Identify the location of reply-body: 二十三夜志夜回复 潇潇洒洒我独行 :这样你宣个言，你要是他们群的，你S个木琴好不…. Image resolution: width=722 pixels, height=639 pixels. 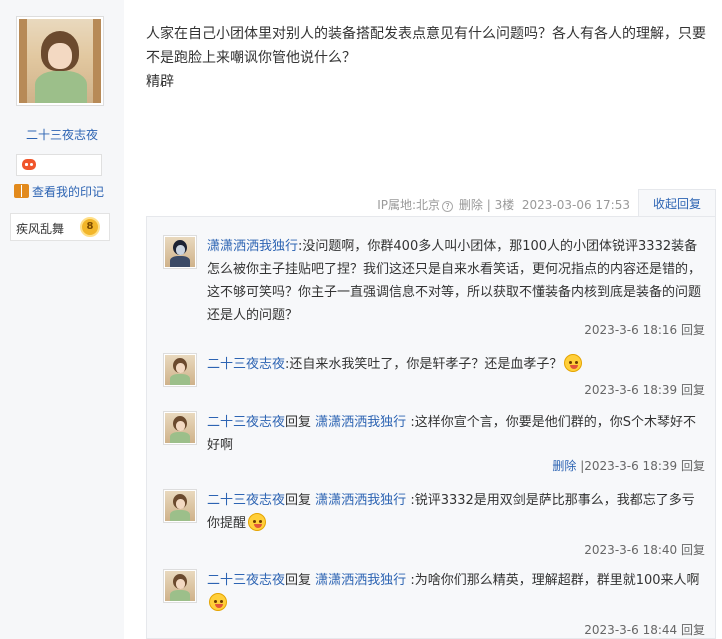
(456, 434).